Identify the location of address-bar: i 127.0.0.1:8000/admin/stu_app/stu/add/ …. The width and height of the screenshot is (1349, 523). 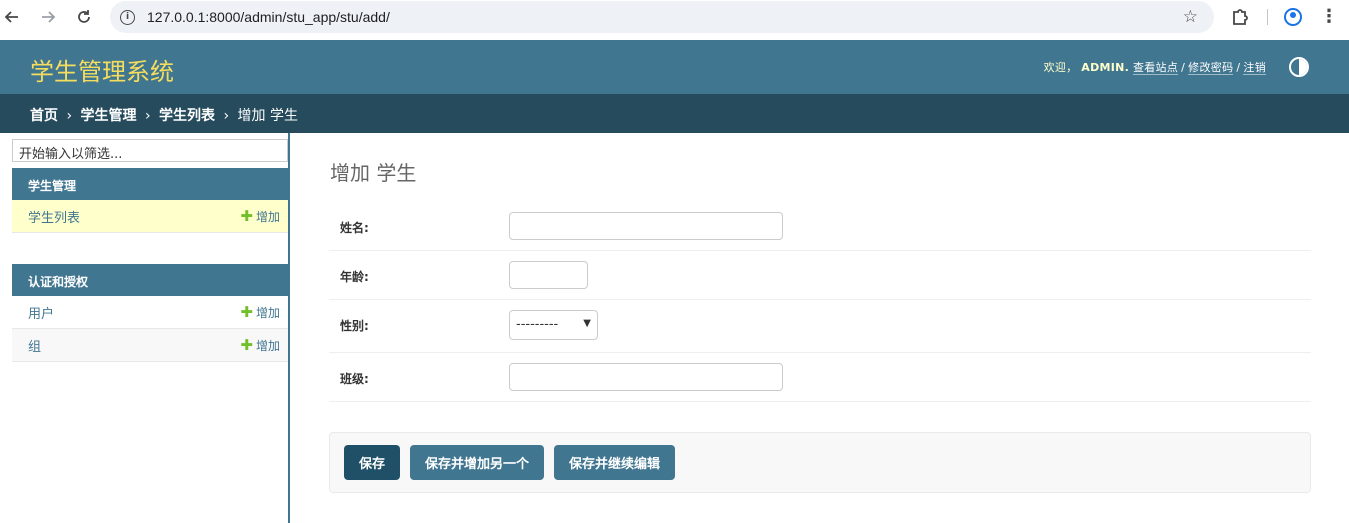
(662, 17).